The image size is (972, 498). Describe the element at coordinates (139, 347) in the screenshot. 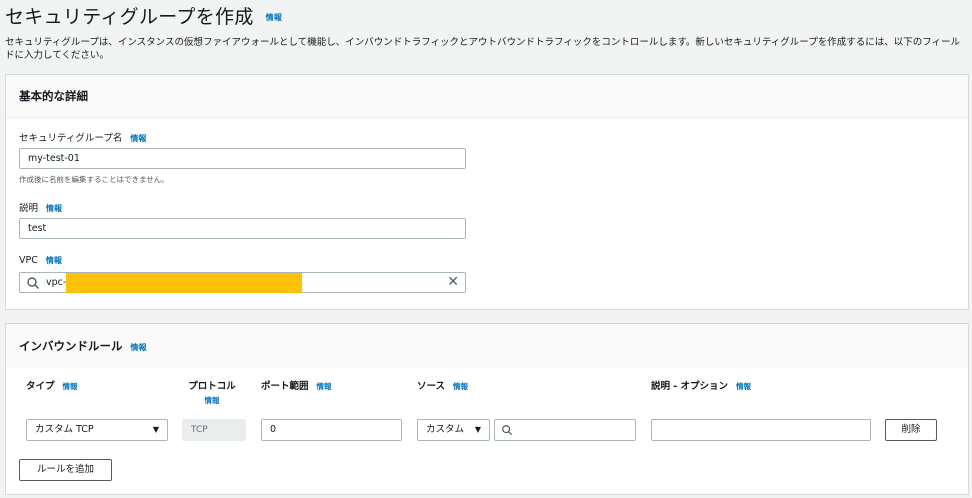

I see `inbound-info-link: 情報` at that location.